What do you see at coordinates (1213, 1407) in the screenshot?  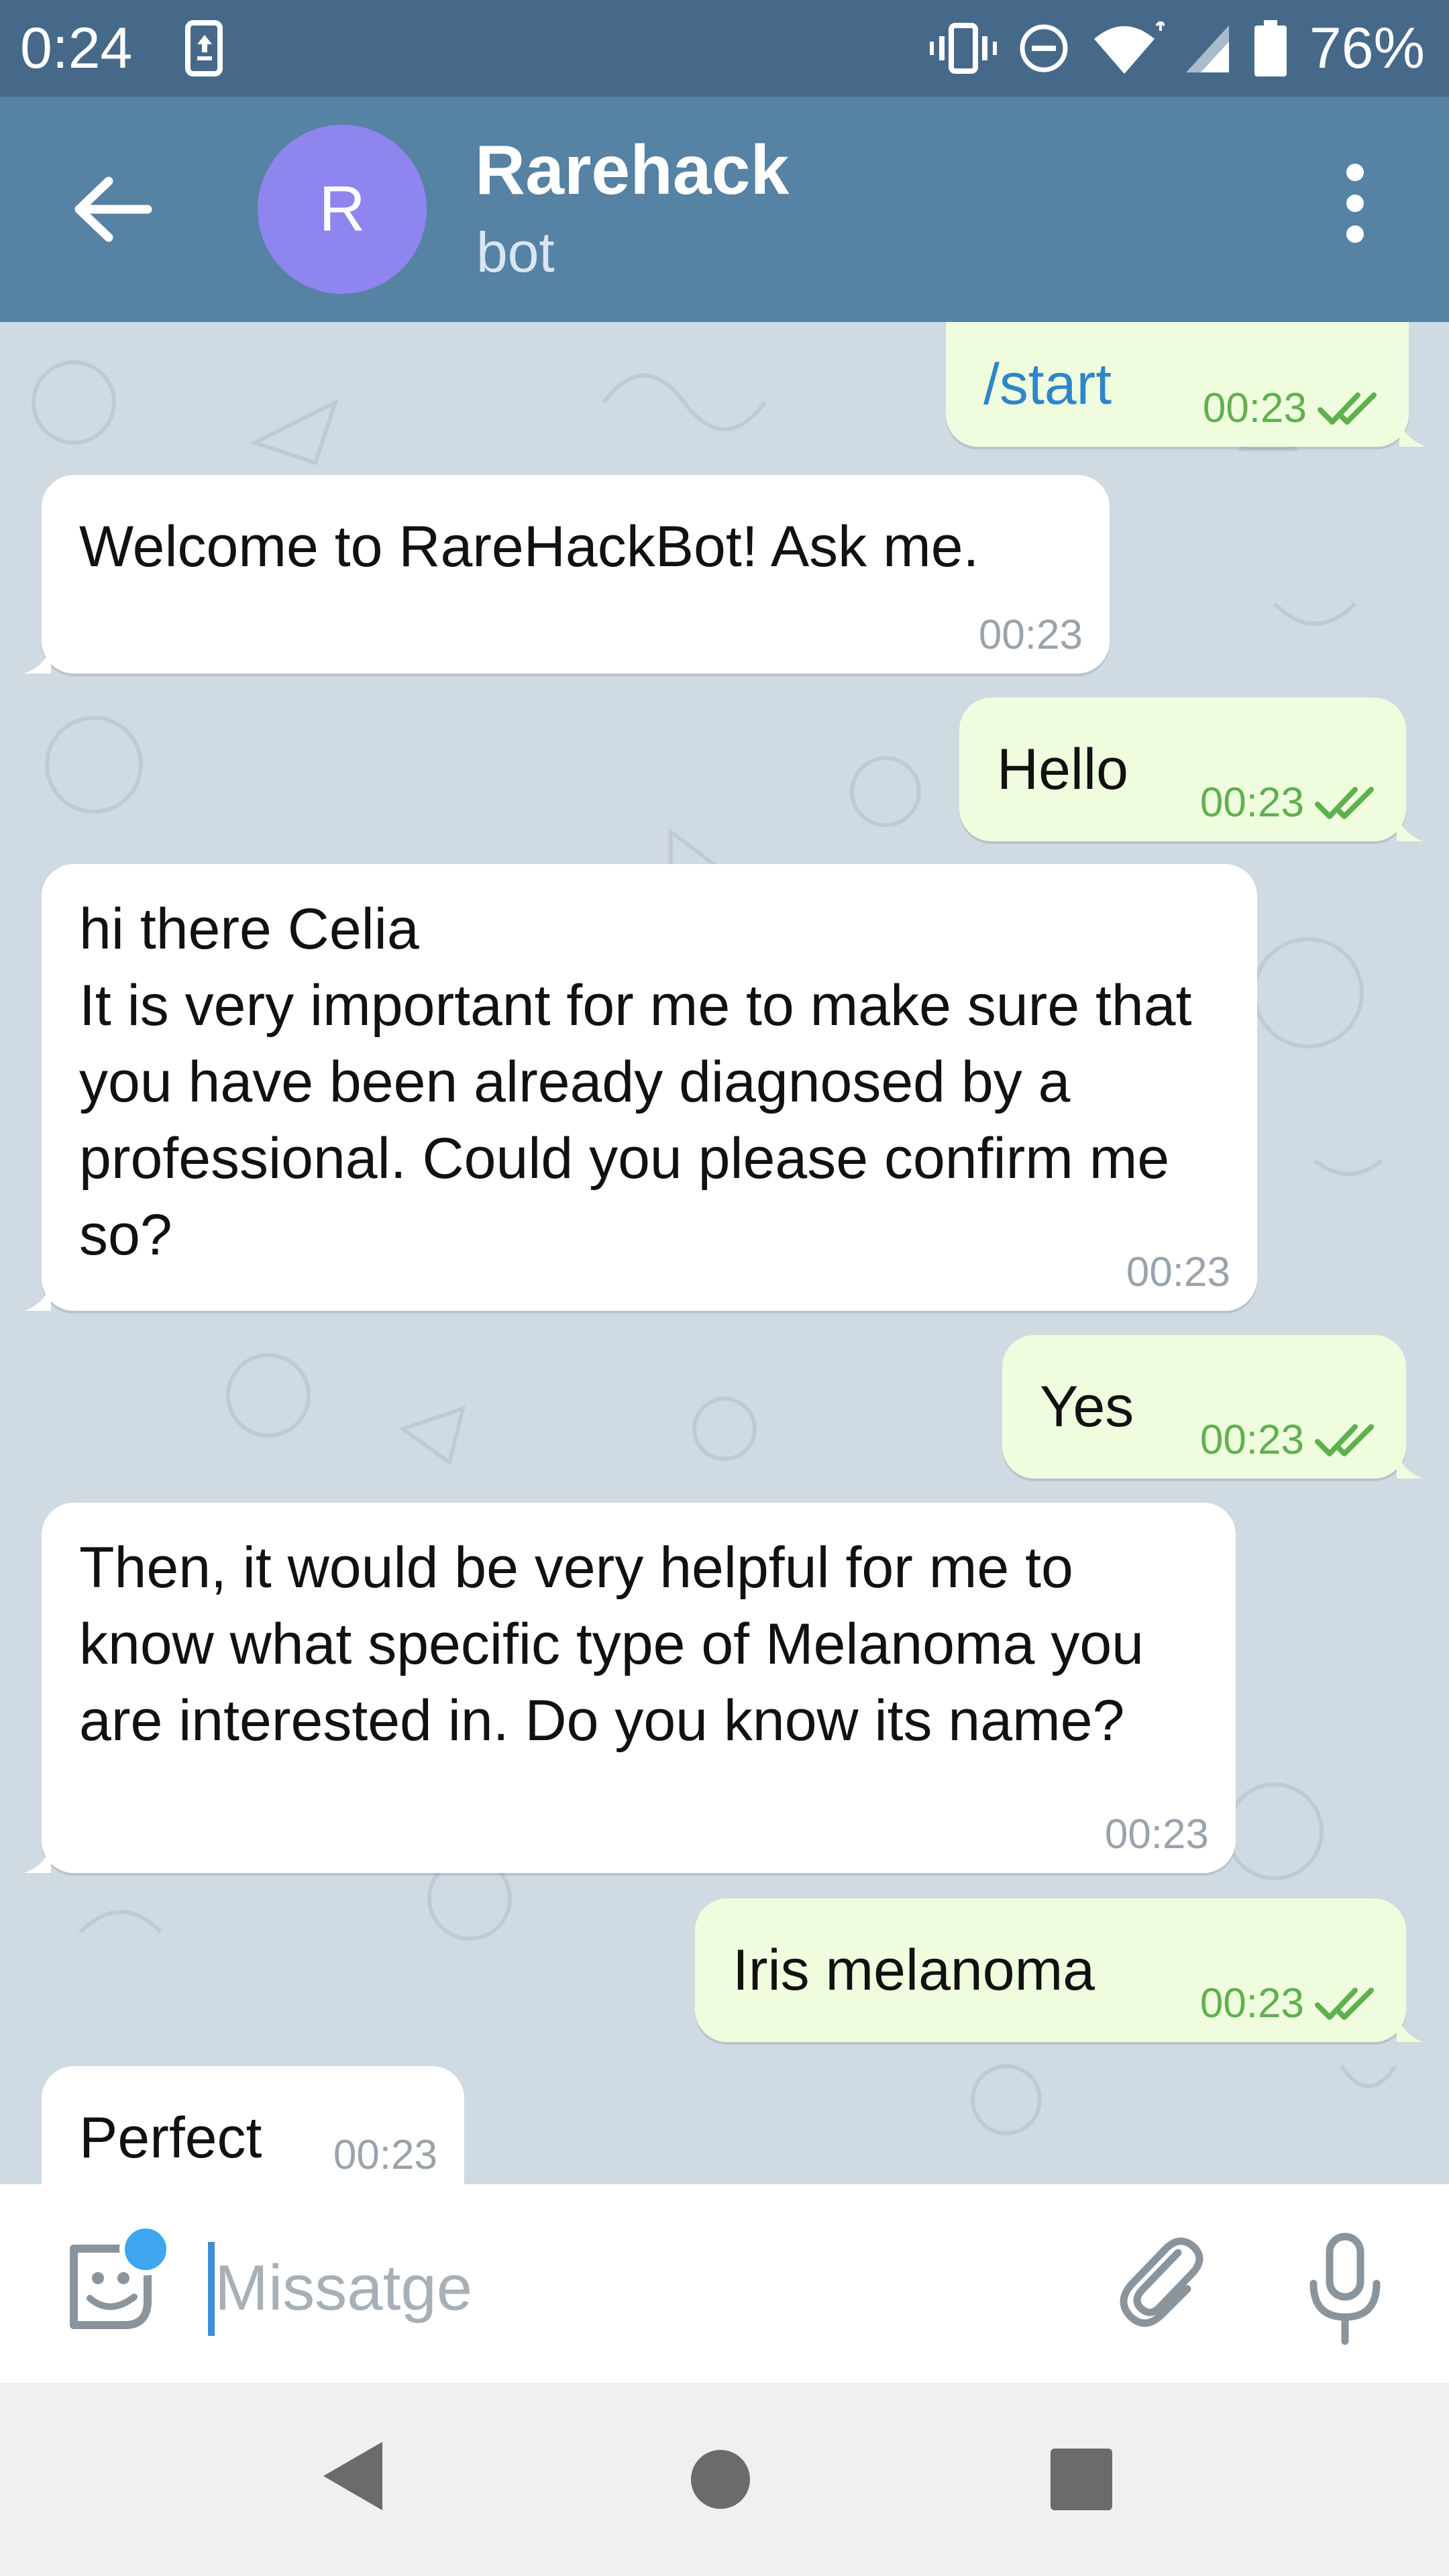 I see `message-outgoing: Yes 00:23` at bounding box center [1213, 1407].